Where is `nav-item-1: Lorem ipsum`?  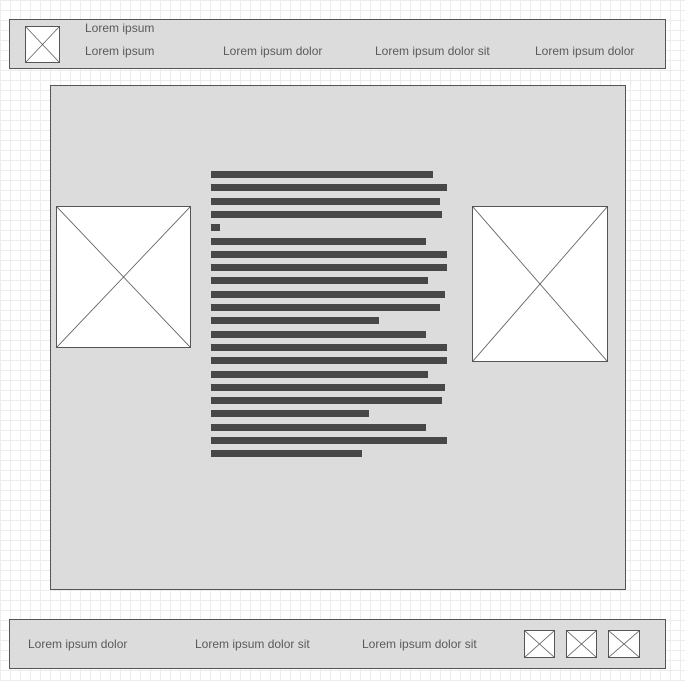
nav-item-1: Lorem ipsum is located at coordinates (119, 51).